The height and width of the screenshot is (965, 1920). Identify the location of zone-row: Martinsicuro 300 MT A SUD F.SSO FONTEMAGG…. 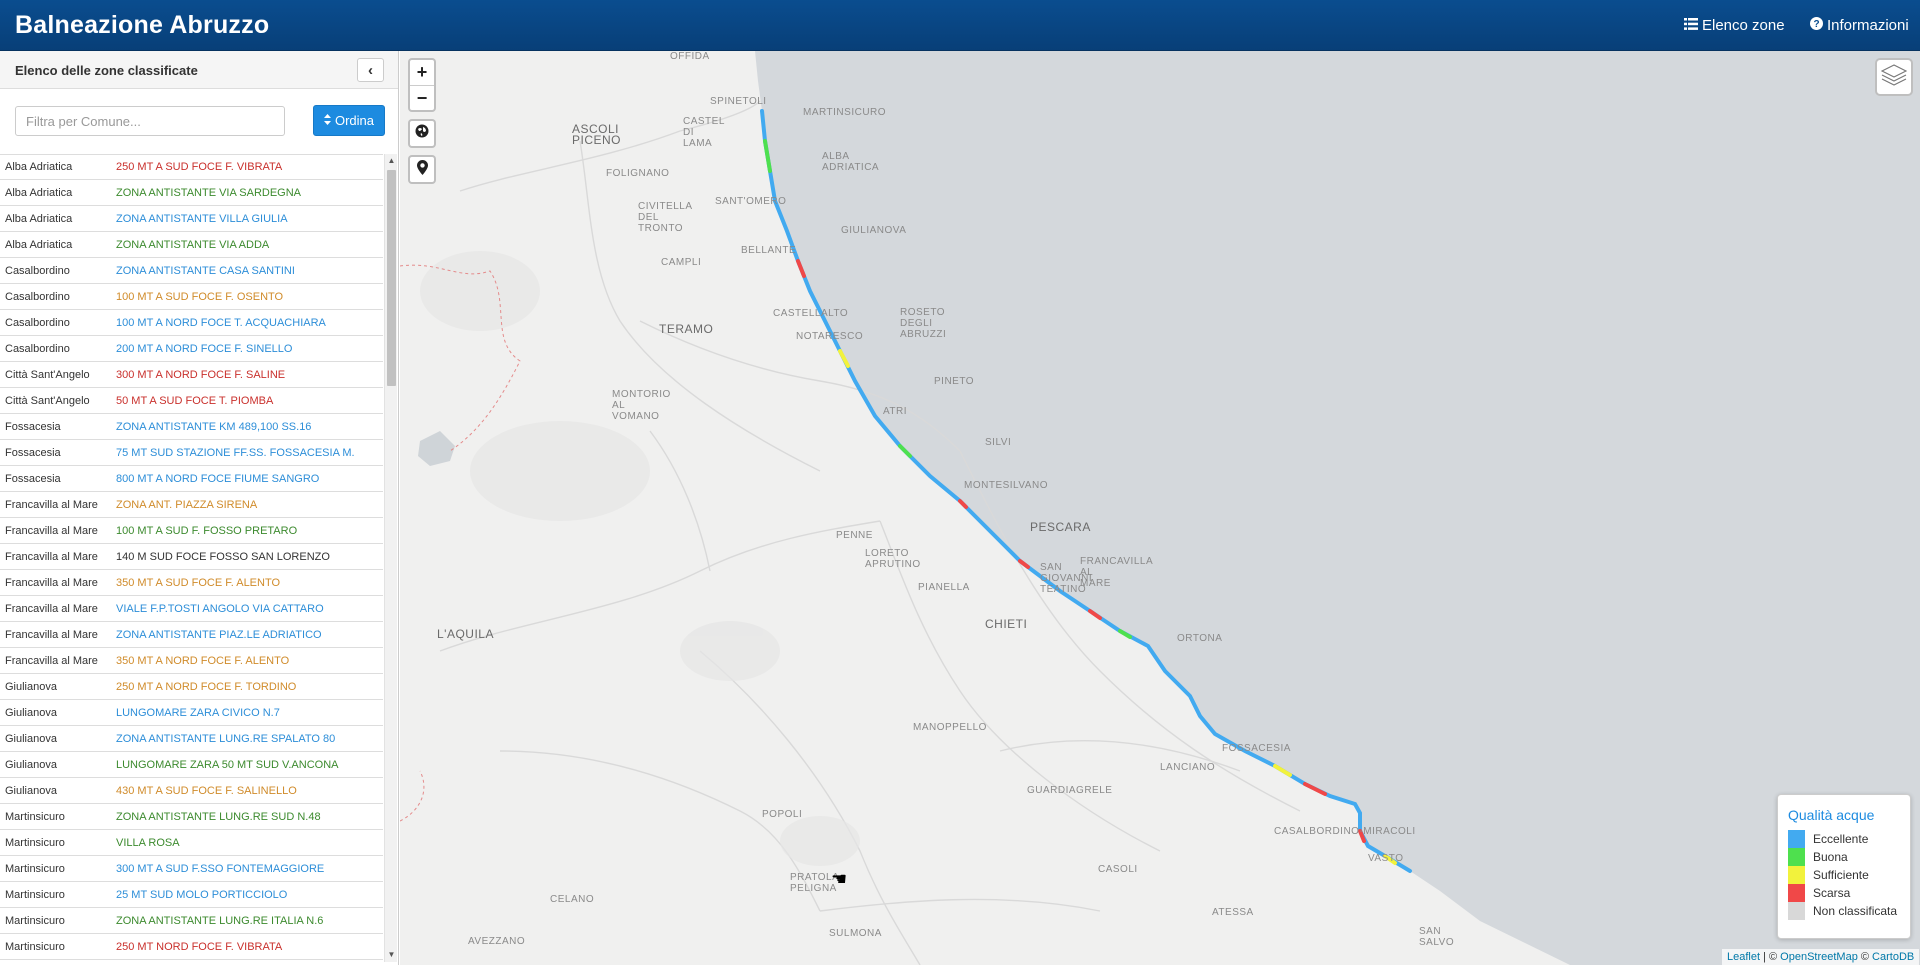
(191, 869).